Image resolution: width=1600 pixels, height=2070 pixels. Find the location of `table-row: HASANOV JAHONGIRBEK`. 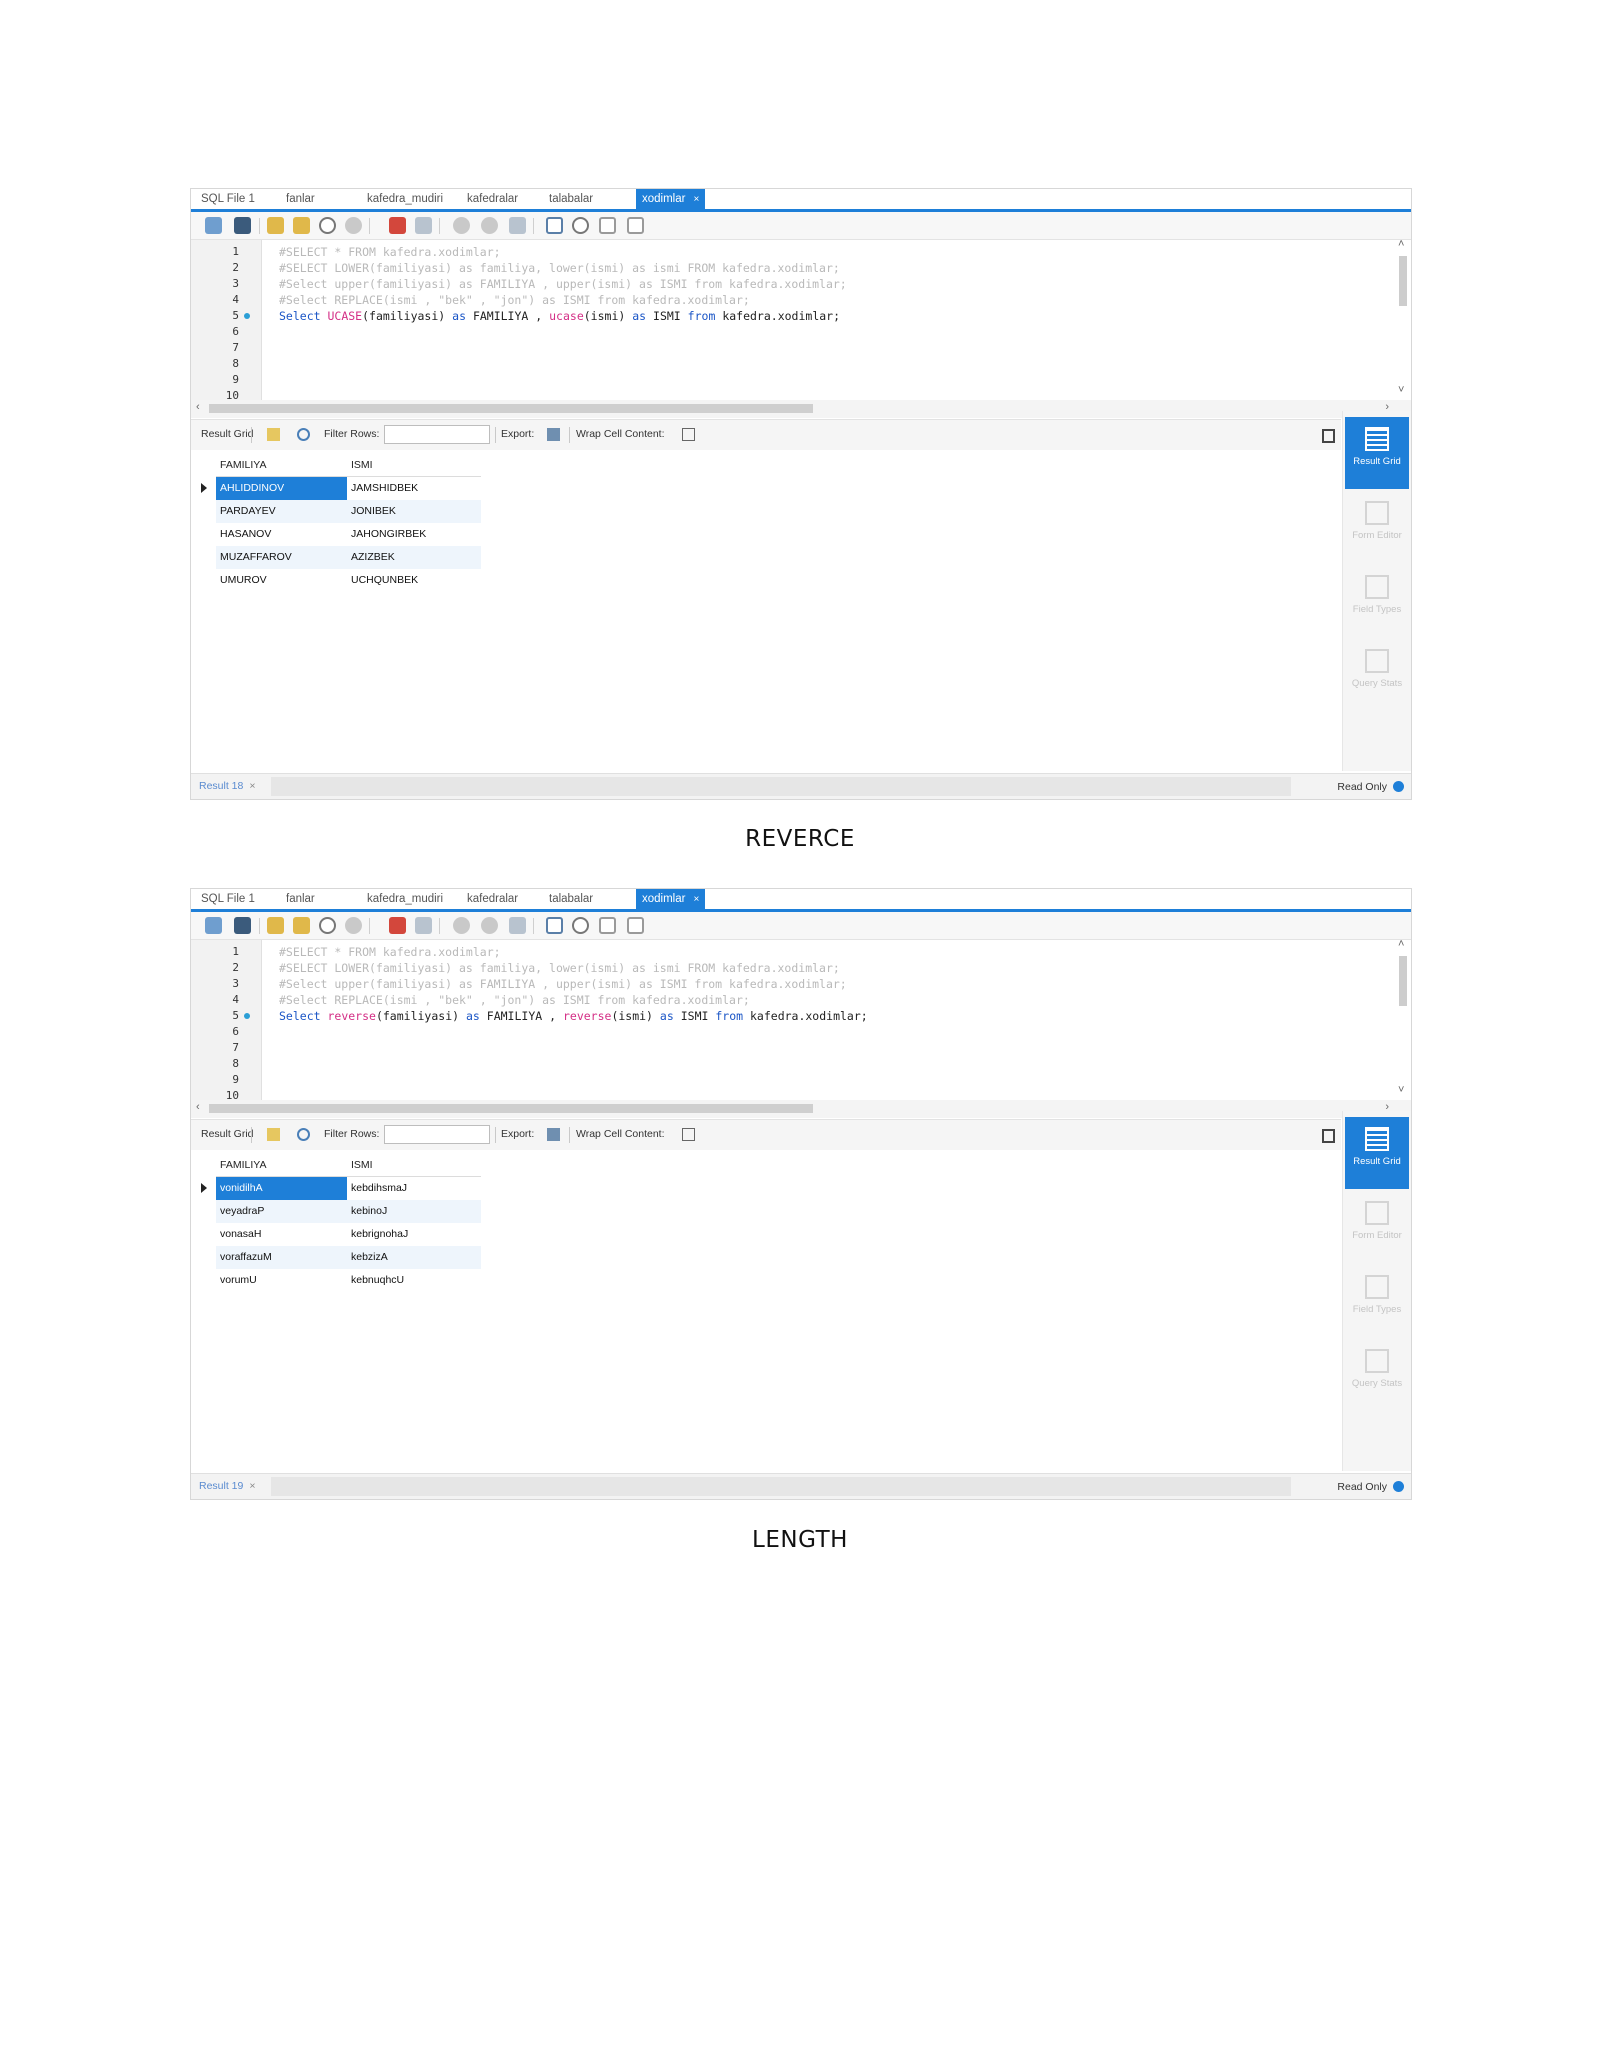

table-row: HASANOV JAHONGIRBEK is located at coordinates (341, 534).